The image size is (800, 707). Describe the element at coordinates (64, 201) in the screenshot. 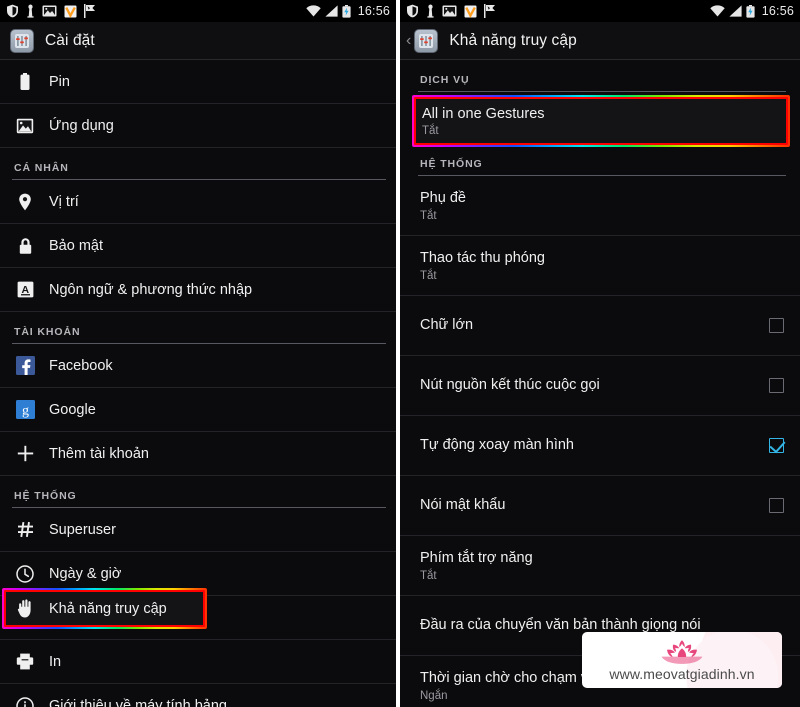

I see `list-item-label: Vị trí` at that location.